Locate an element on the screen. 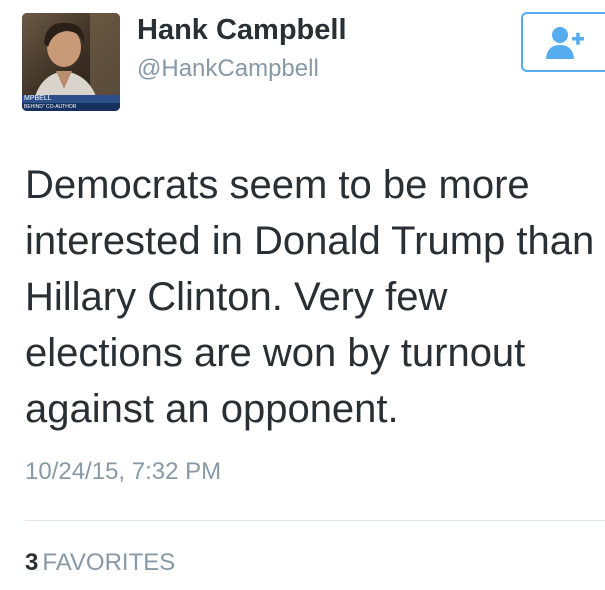 This screenshot has width=605, height=590. add-user-icon is located at coordinates (565, 43).